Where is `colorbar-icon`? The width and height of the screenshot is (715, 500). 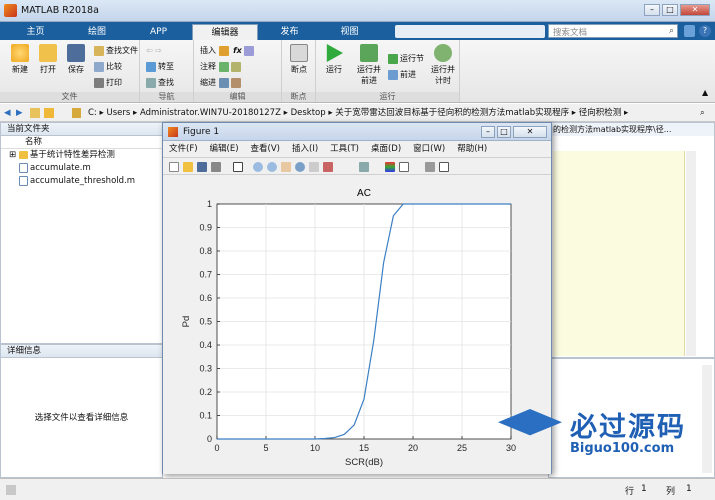 colorbar-icon is located at coordinates (390, 167).